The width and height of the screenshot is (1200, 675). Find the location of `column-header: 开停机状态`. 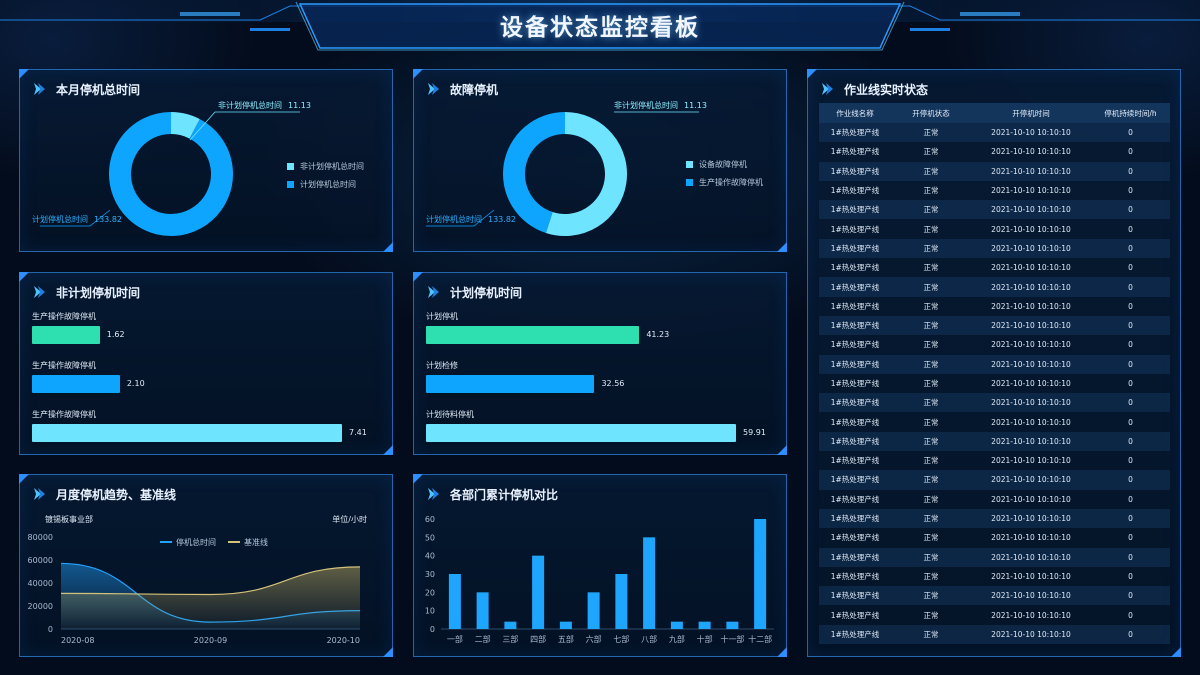

column-header: 开停机状态 is located at coordinates (931, 113).